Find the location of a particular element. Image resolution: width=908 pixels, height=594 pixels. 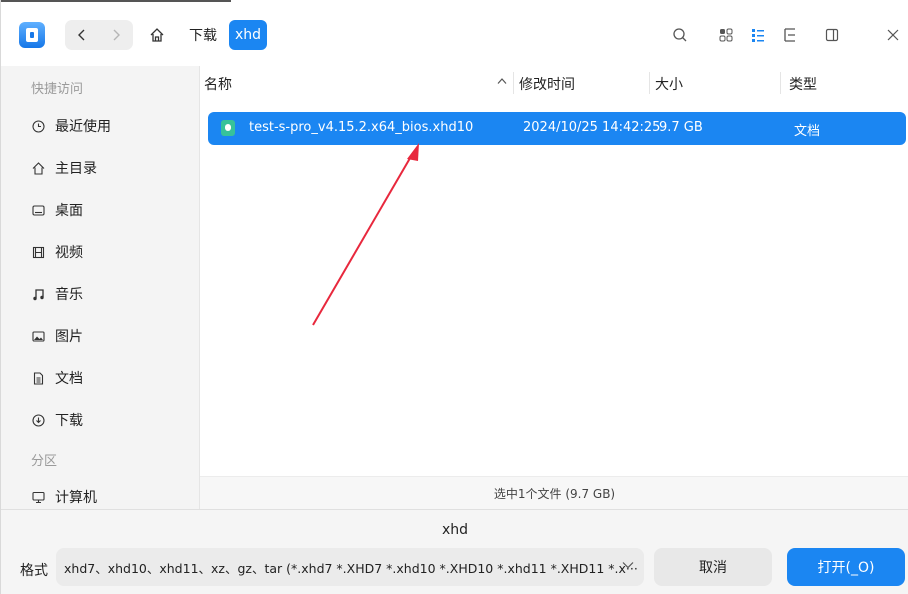

home-button is located at coordinates (157, 35).